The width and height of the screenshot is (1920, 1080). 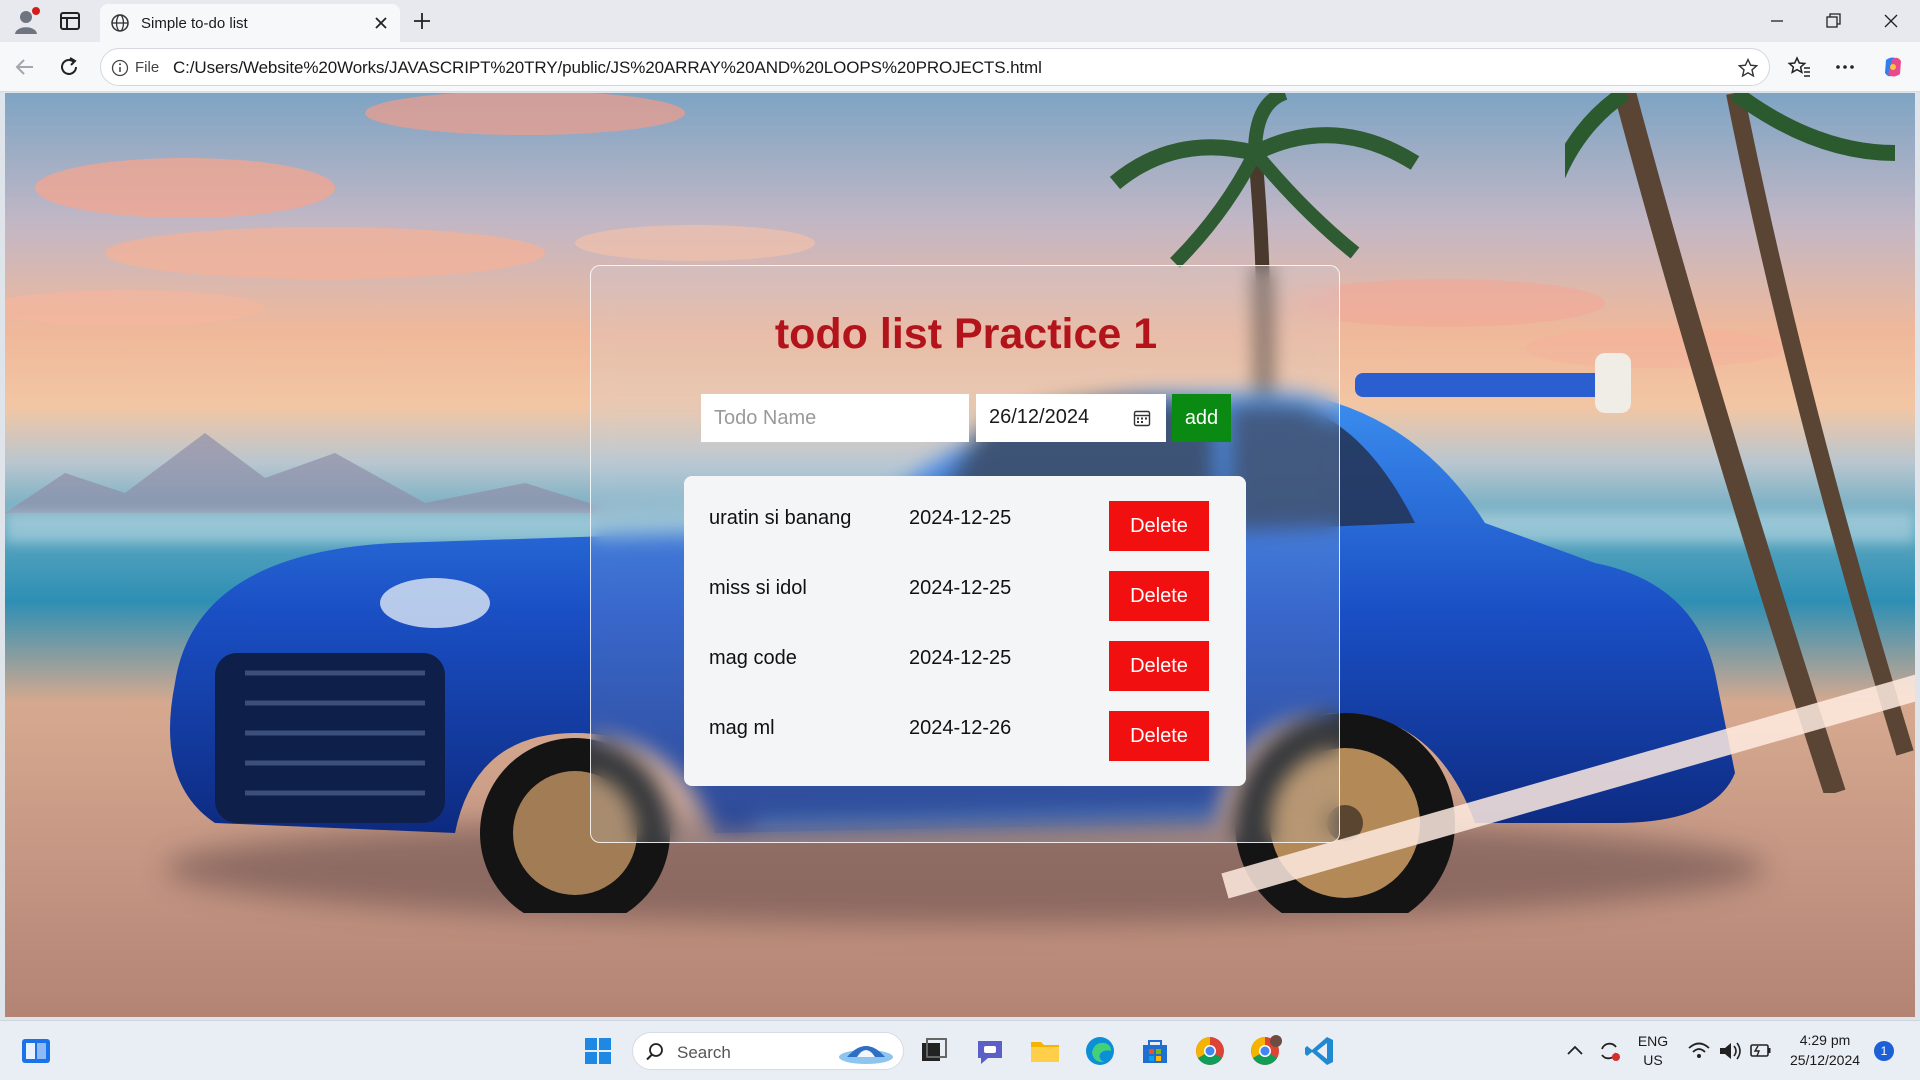 I want to click on taskbar: Search ENG US 4:29 pm 25/12/2024, so click(x=960, y=1050).